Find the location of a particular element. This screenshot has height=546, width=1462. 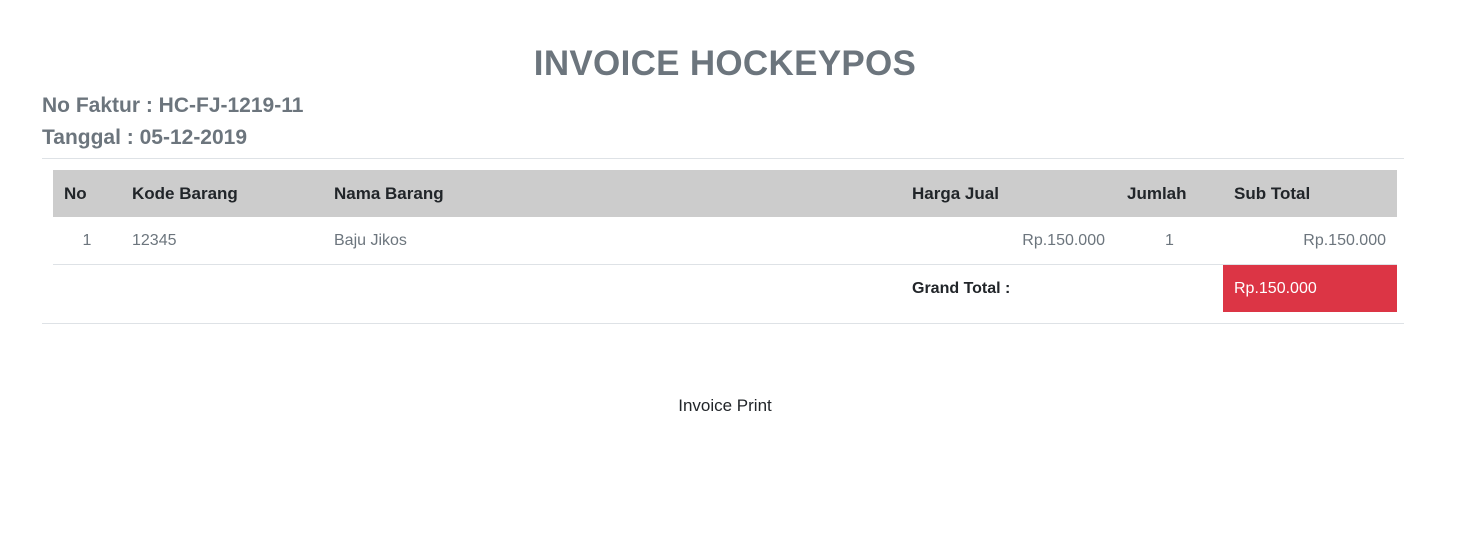

header-sub-total: Sub Total is located at coordinates (1310, 193).